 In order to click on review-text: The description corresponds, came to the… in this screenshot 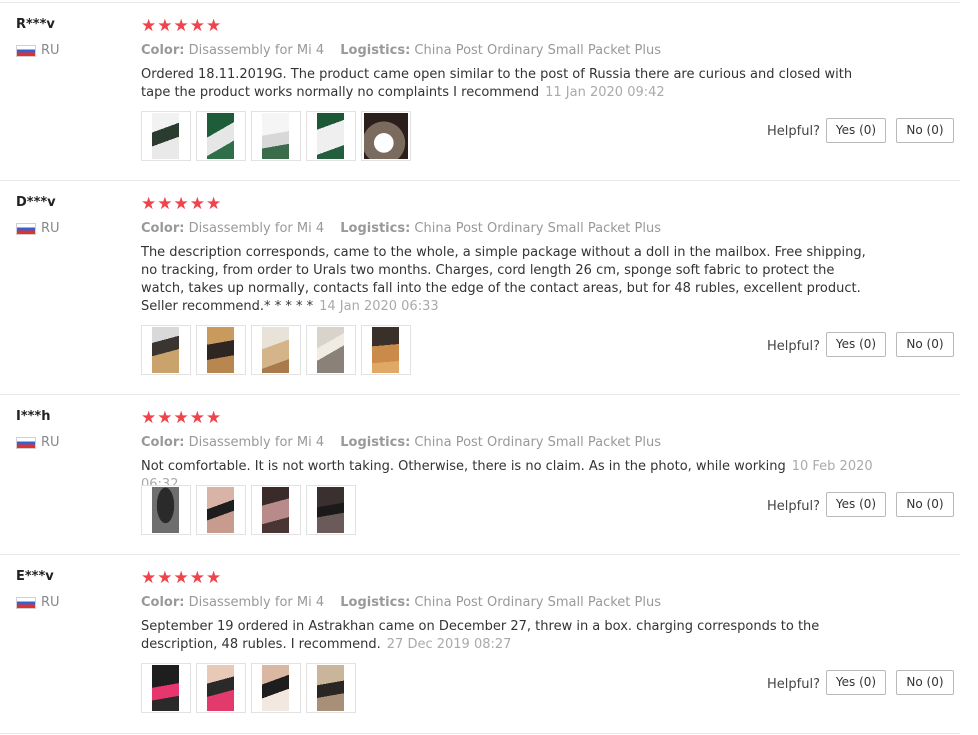, I will do `click(506, 280)`.